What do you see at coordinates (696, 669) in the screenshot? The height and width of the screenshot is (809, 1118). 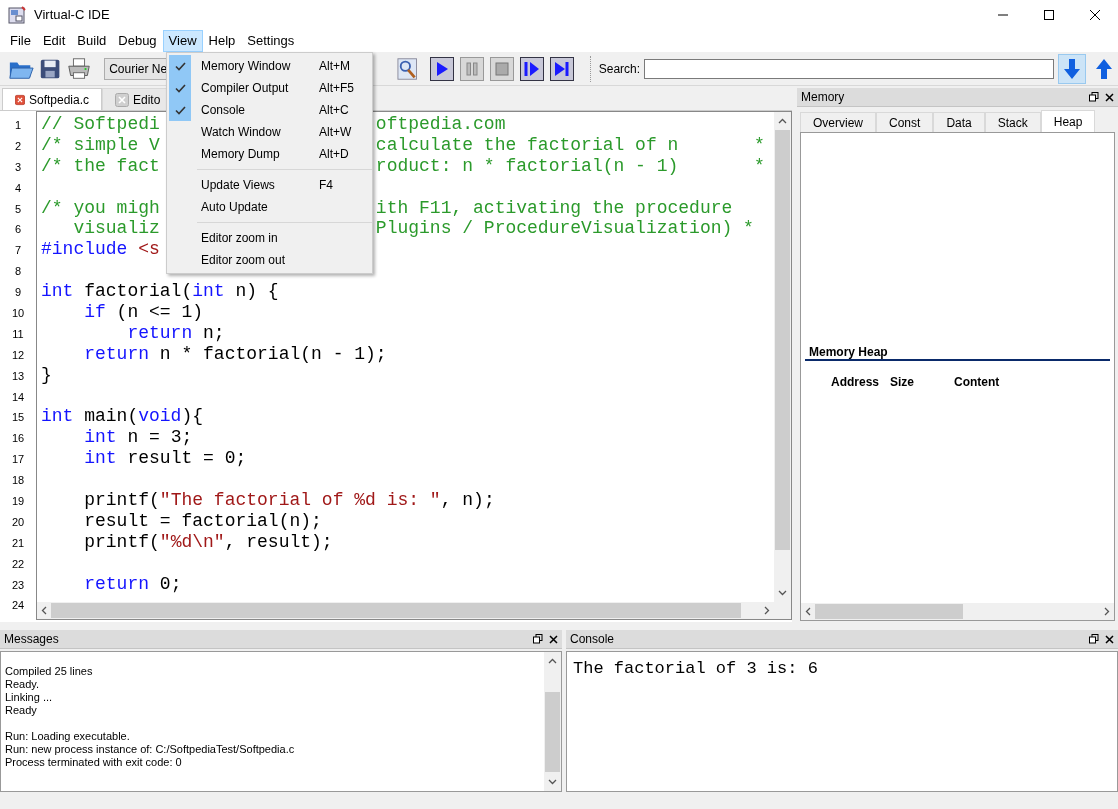 I see `console-output: The factorial of 3 is: 6` at bounding box center [696, 669].